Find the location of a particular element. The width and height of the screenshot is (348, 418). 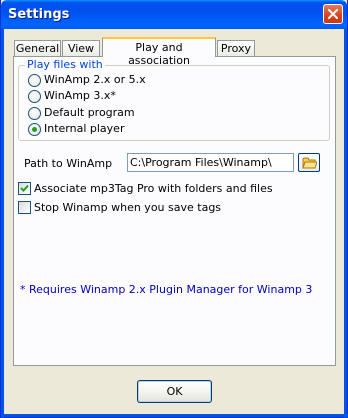

close-icon is located at coordinates (333, 14).